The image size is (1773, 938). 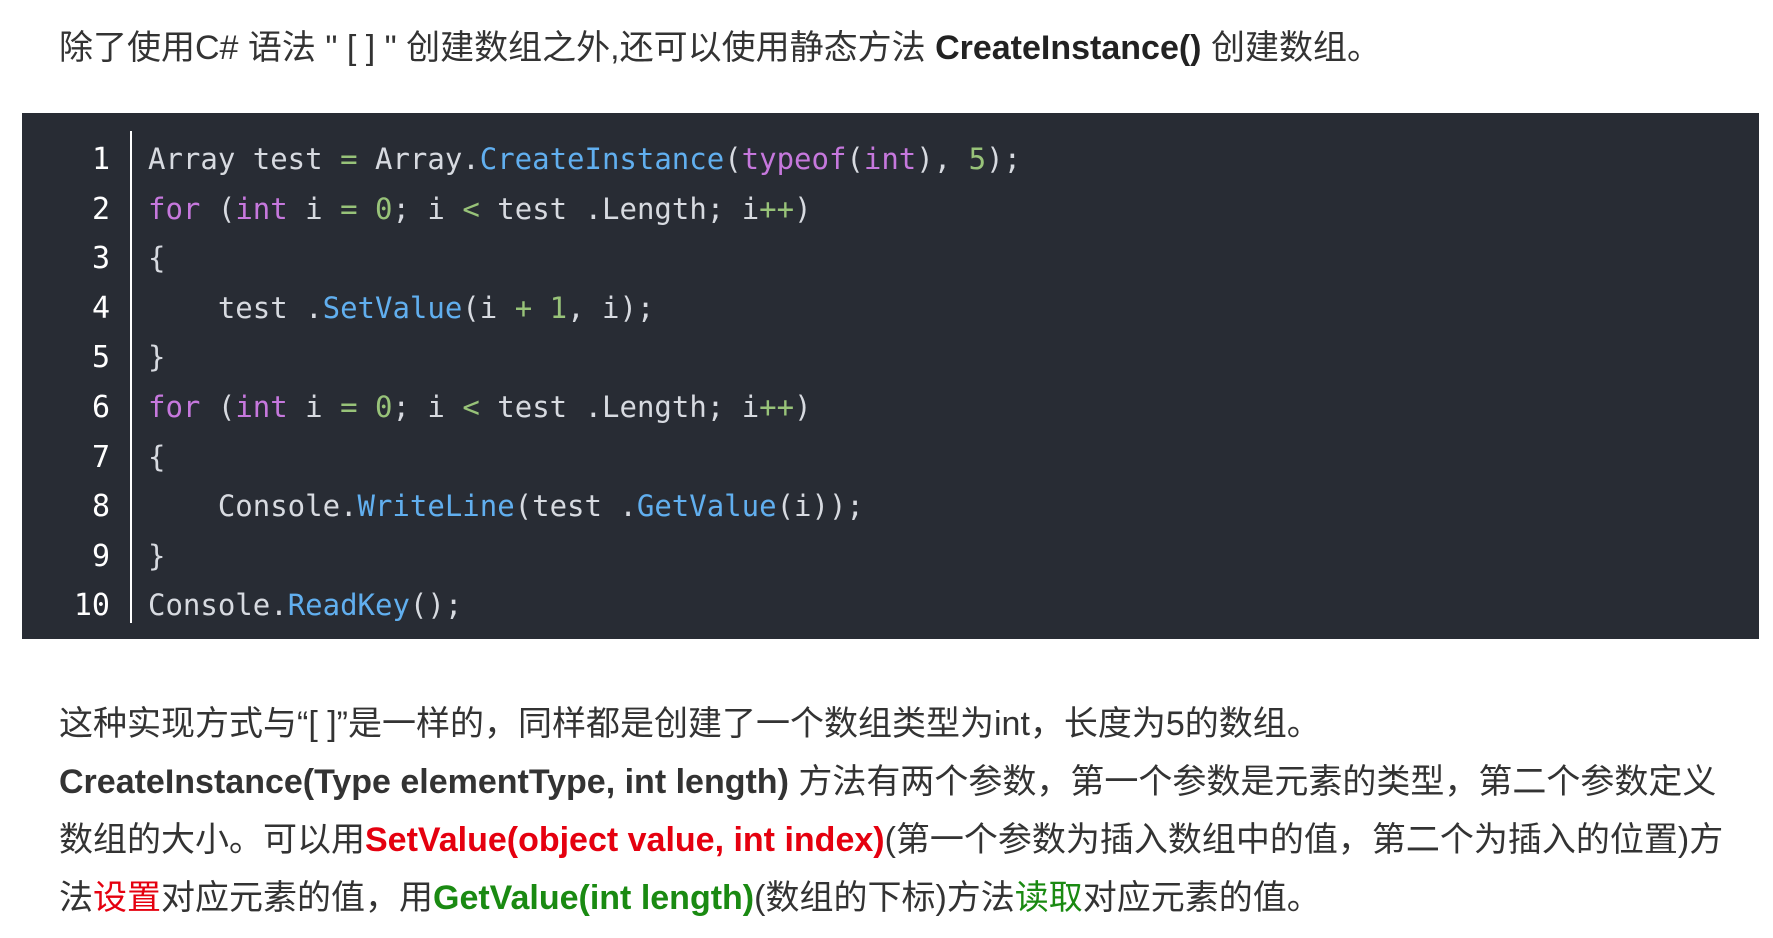 I want to click on set-word: 设置, so click(x=127, y=898).